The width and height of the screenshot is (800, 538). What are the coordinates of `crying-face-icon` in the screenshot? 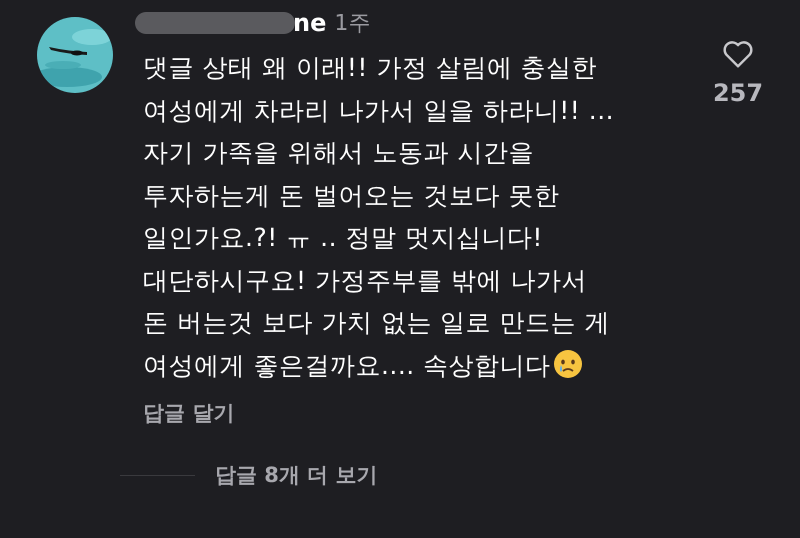 It's located at (567, 363).